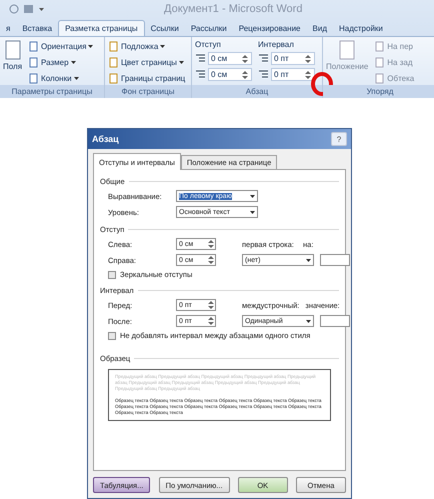  Describe the element at coordinates (37, 28) in the screenshot. I see `ribbon-tab: Вставка` at that location.